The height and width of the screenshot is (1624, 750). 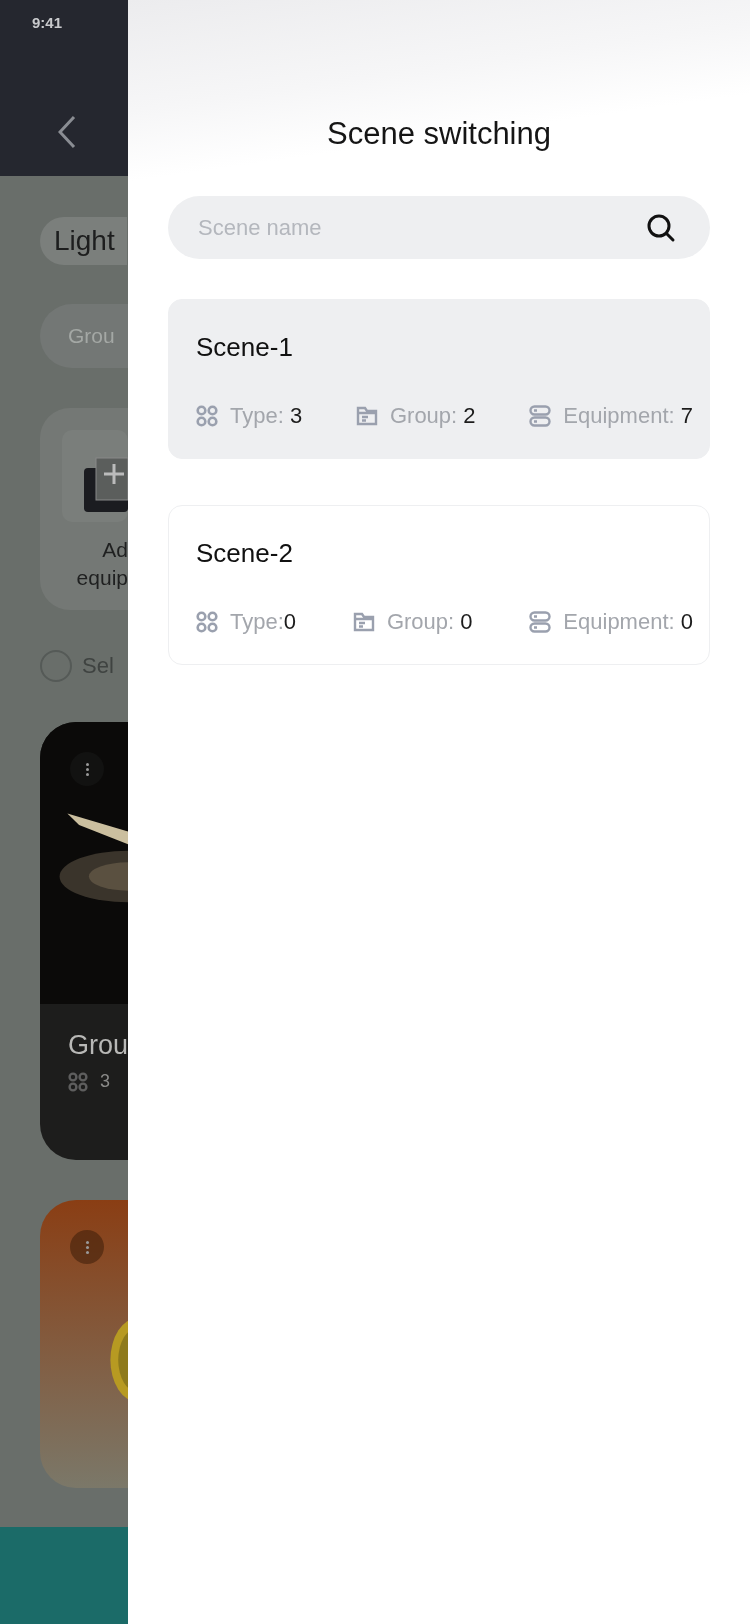 I want to click on search-field: Scene name, so click(x=439, y=227).